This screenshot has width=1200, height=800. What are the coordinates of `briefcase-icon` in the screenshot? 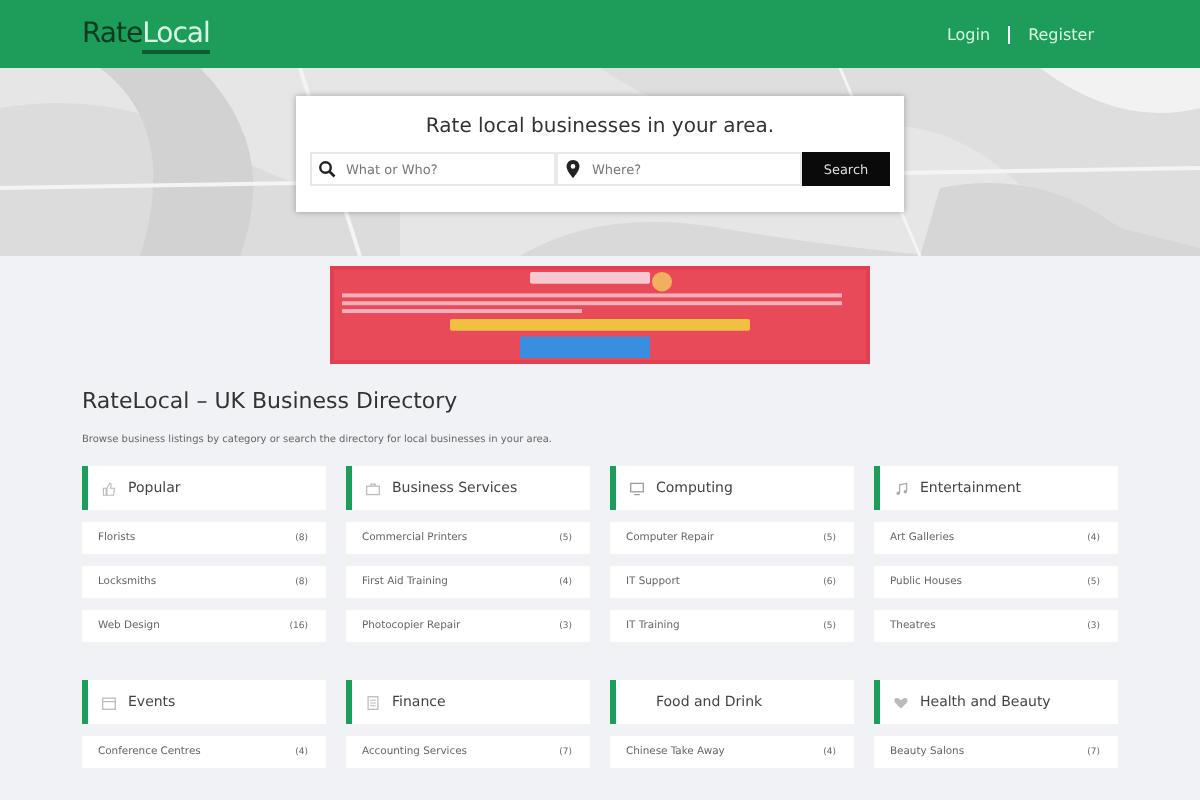 It's located at (373, 488).